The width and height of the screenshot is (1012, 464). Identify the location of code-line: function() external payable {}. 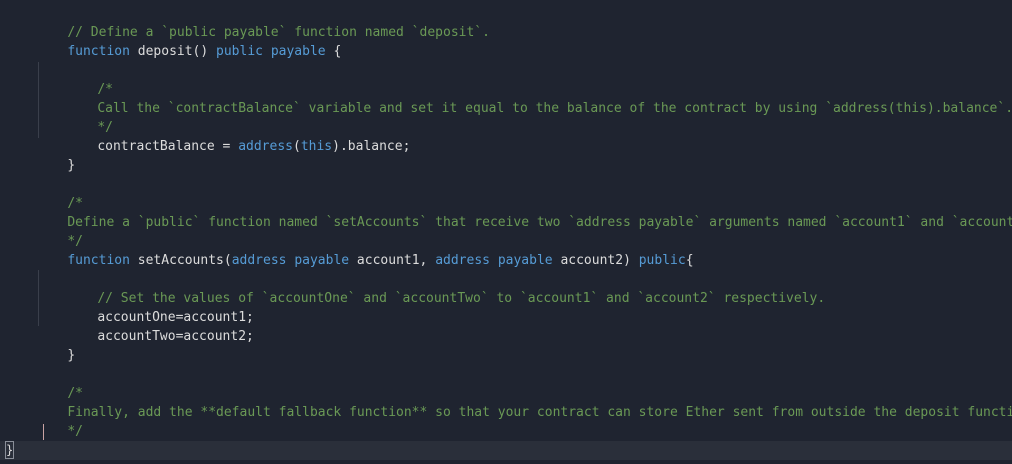
(506, 440).